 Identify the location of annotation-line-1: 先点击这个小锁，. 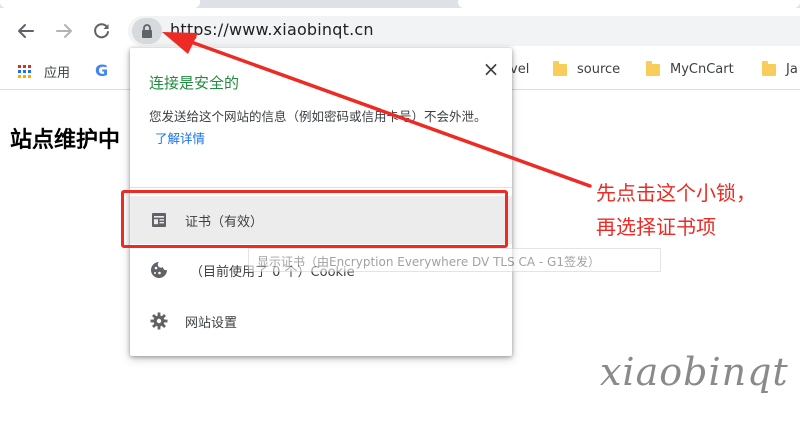
(676, 193).